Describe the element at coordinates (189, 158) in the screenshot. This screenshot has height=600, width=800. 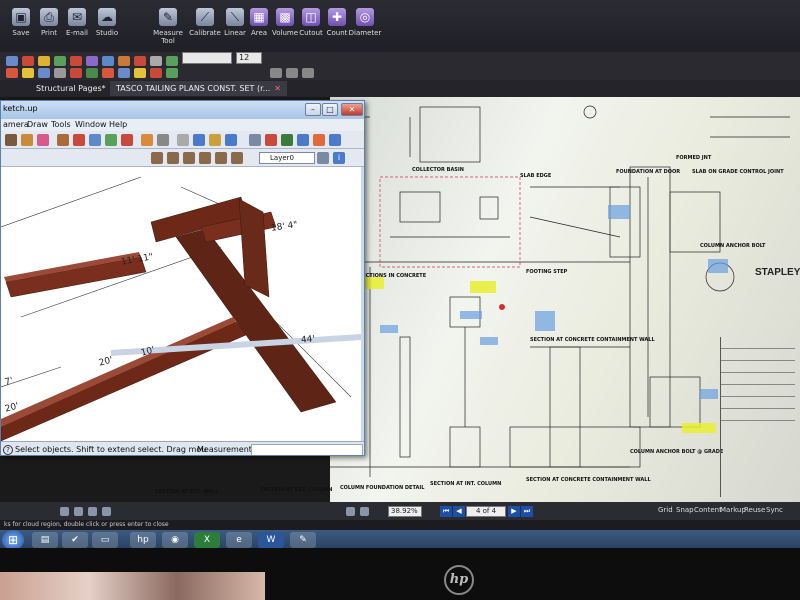
I see `front-view-icon` at that location.